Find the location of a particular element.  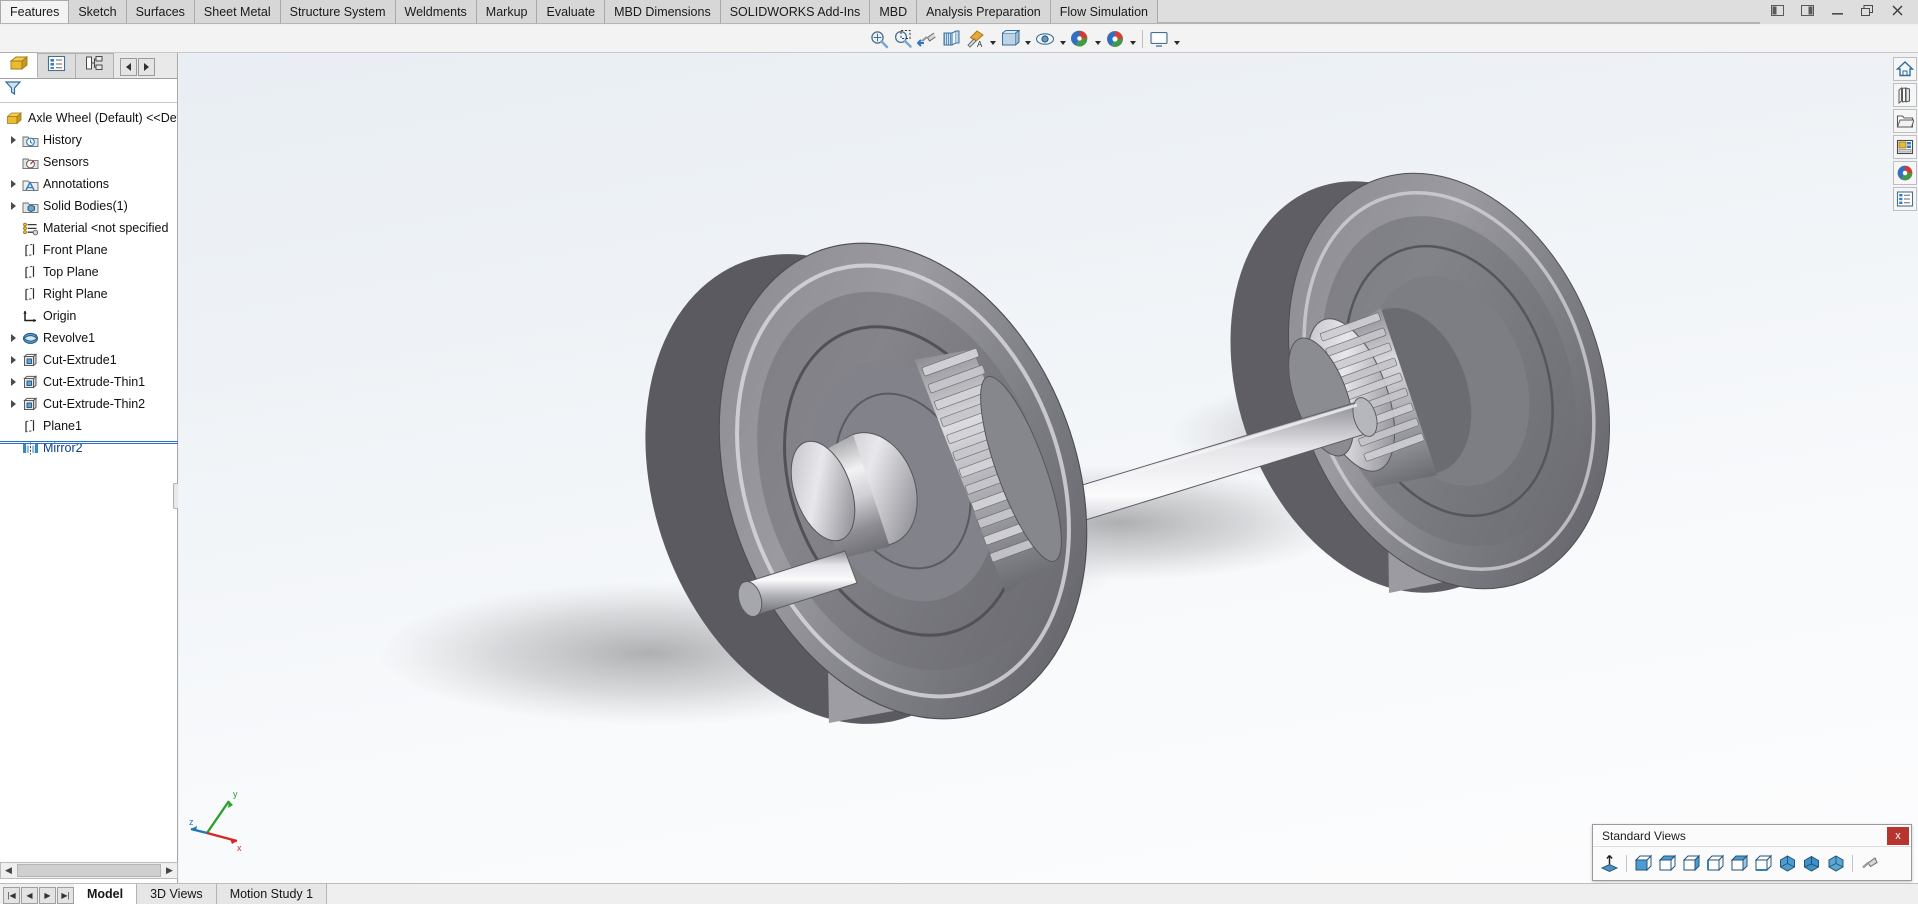

tree-item-right-plane: Right Plane is located at coordinates (88, 294).